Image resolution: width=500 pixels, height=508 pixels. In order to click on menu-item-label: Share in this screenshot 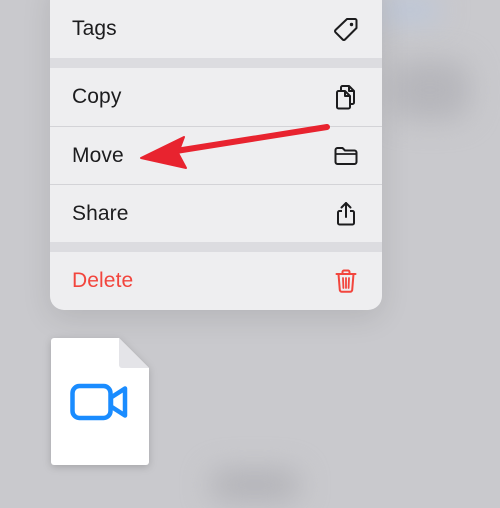, I will do `click(100, 213)`.